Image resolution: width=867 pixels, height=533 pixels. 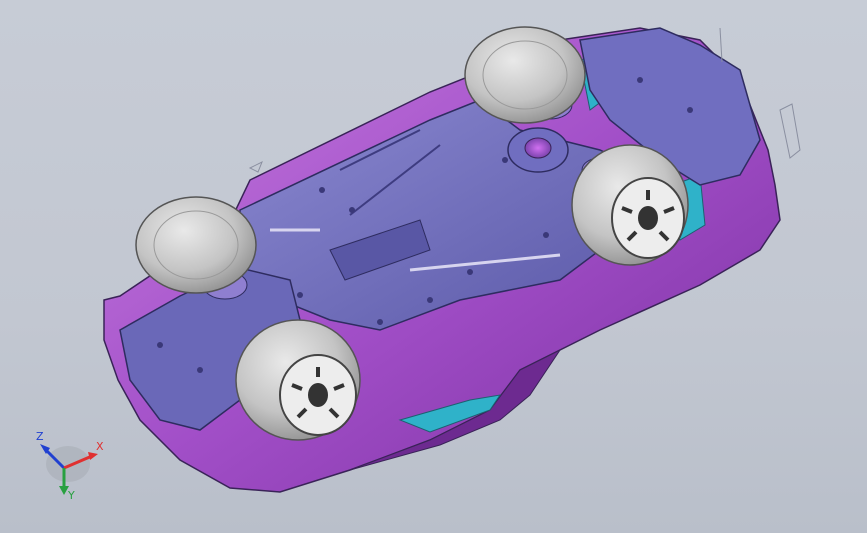 What do you see at coordinates (68, 464) in the screenshot?
I see `triad-disc` at bounding box center [68, 464].